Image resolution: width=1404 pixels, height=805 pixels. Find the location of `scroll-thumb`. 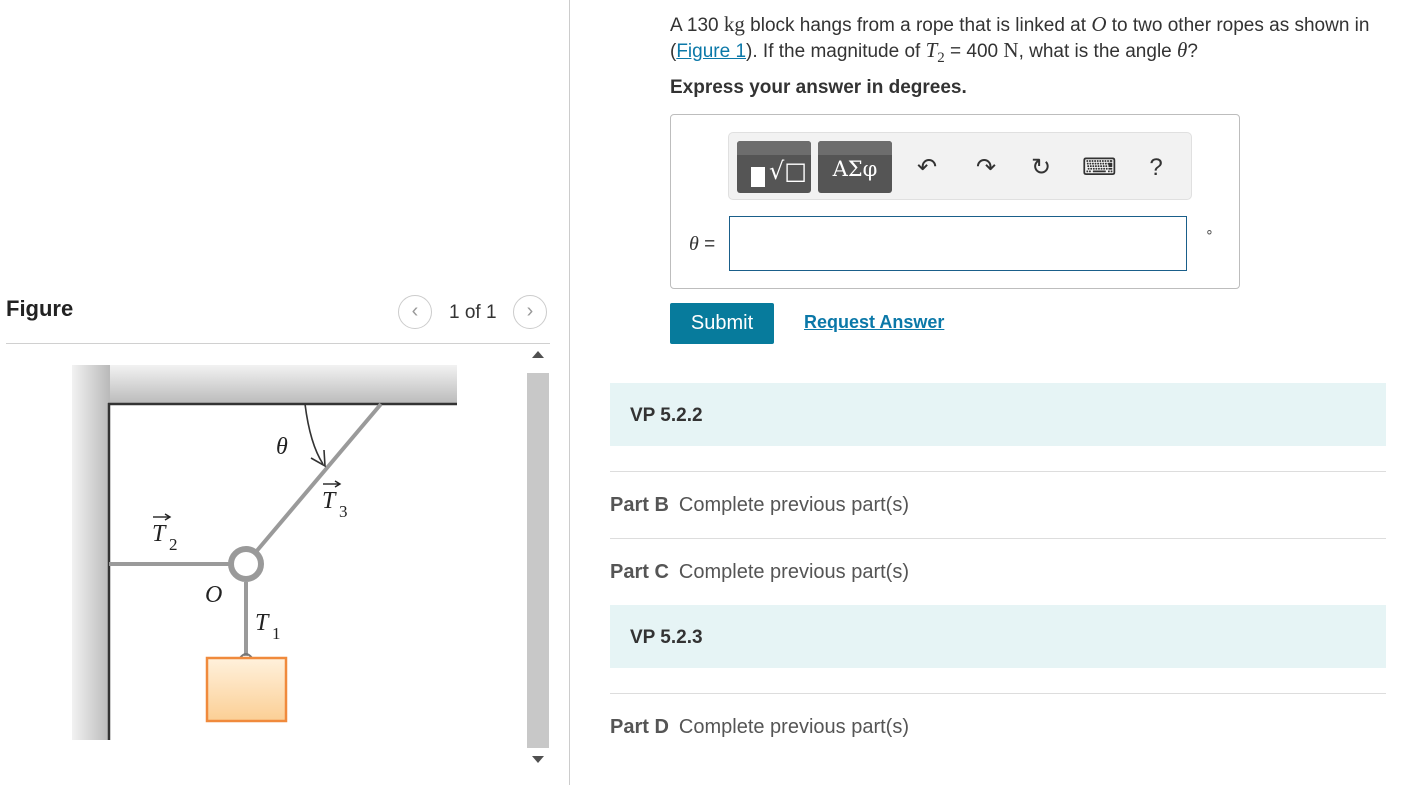

scroll-thumb is located at coordinates (538, 560).